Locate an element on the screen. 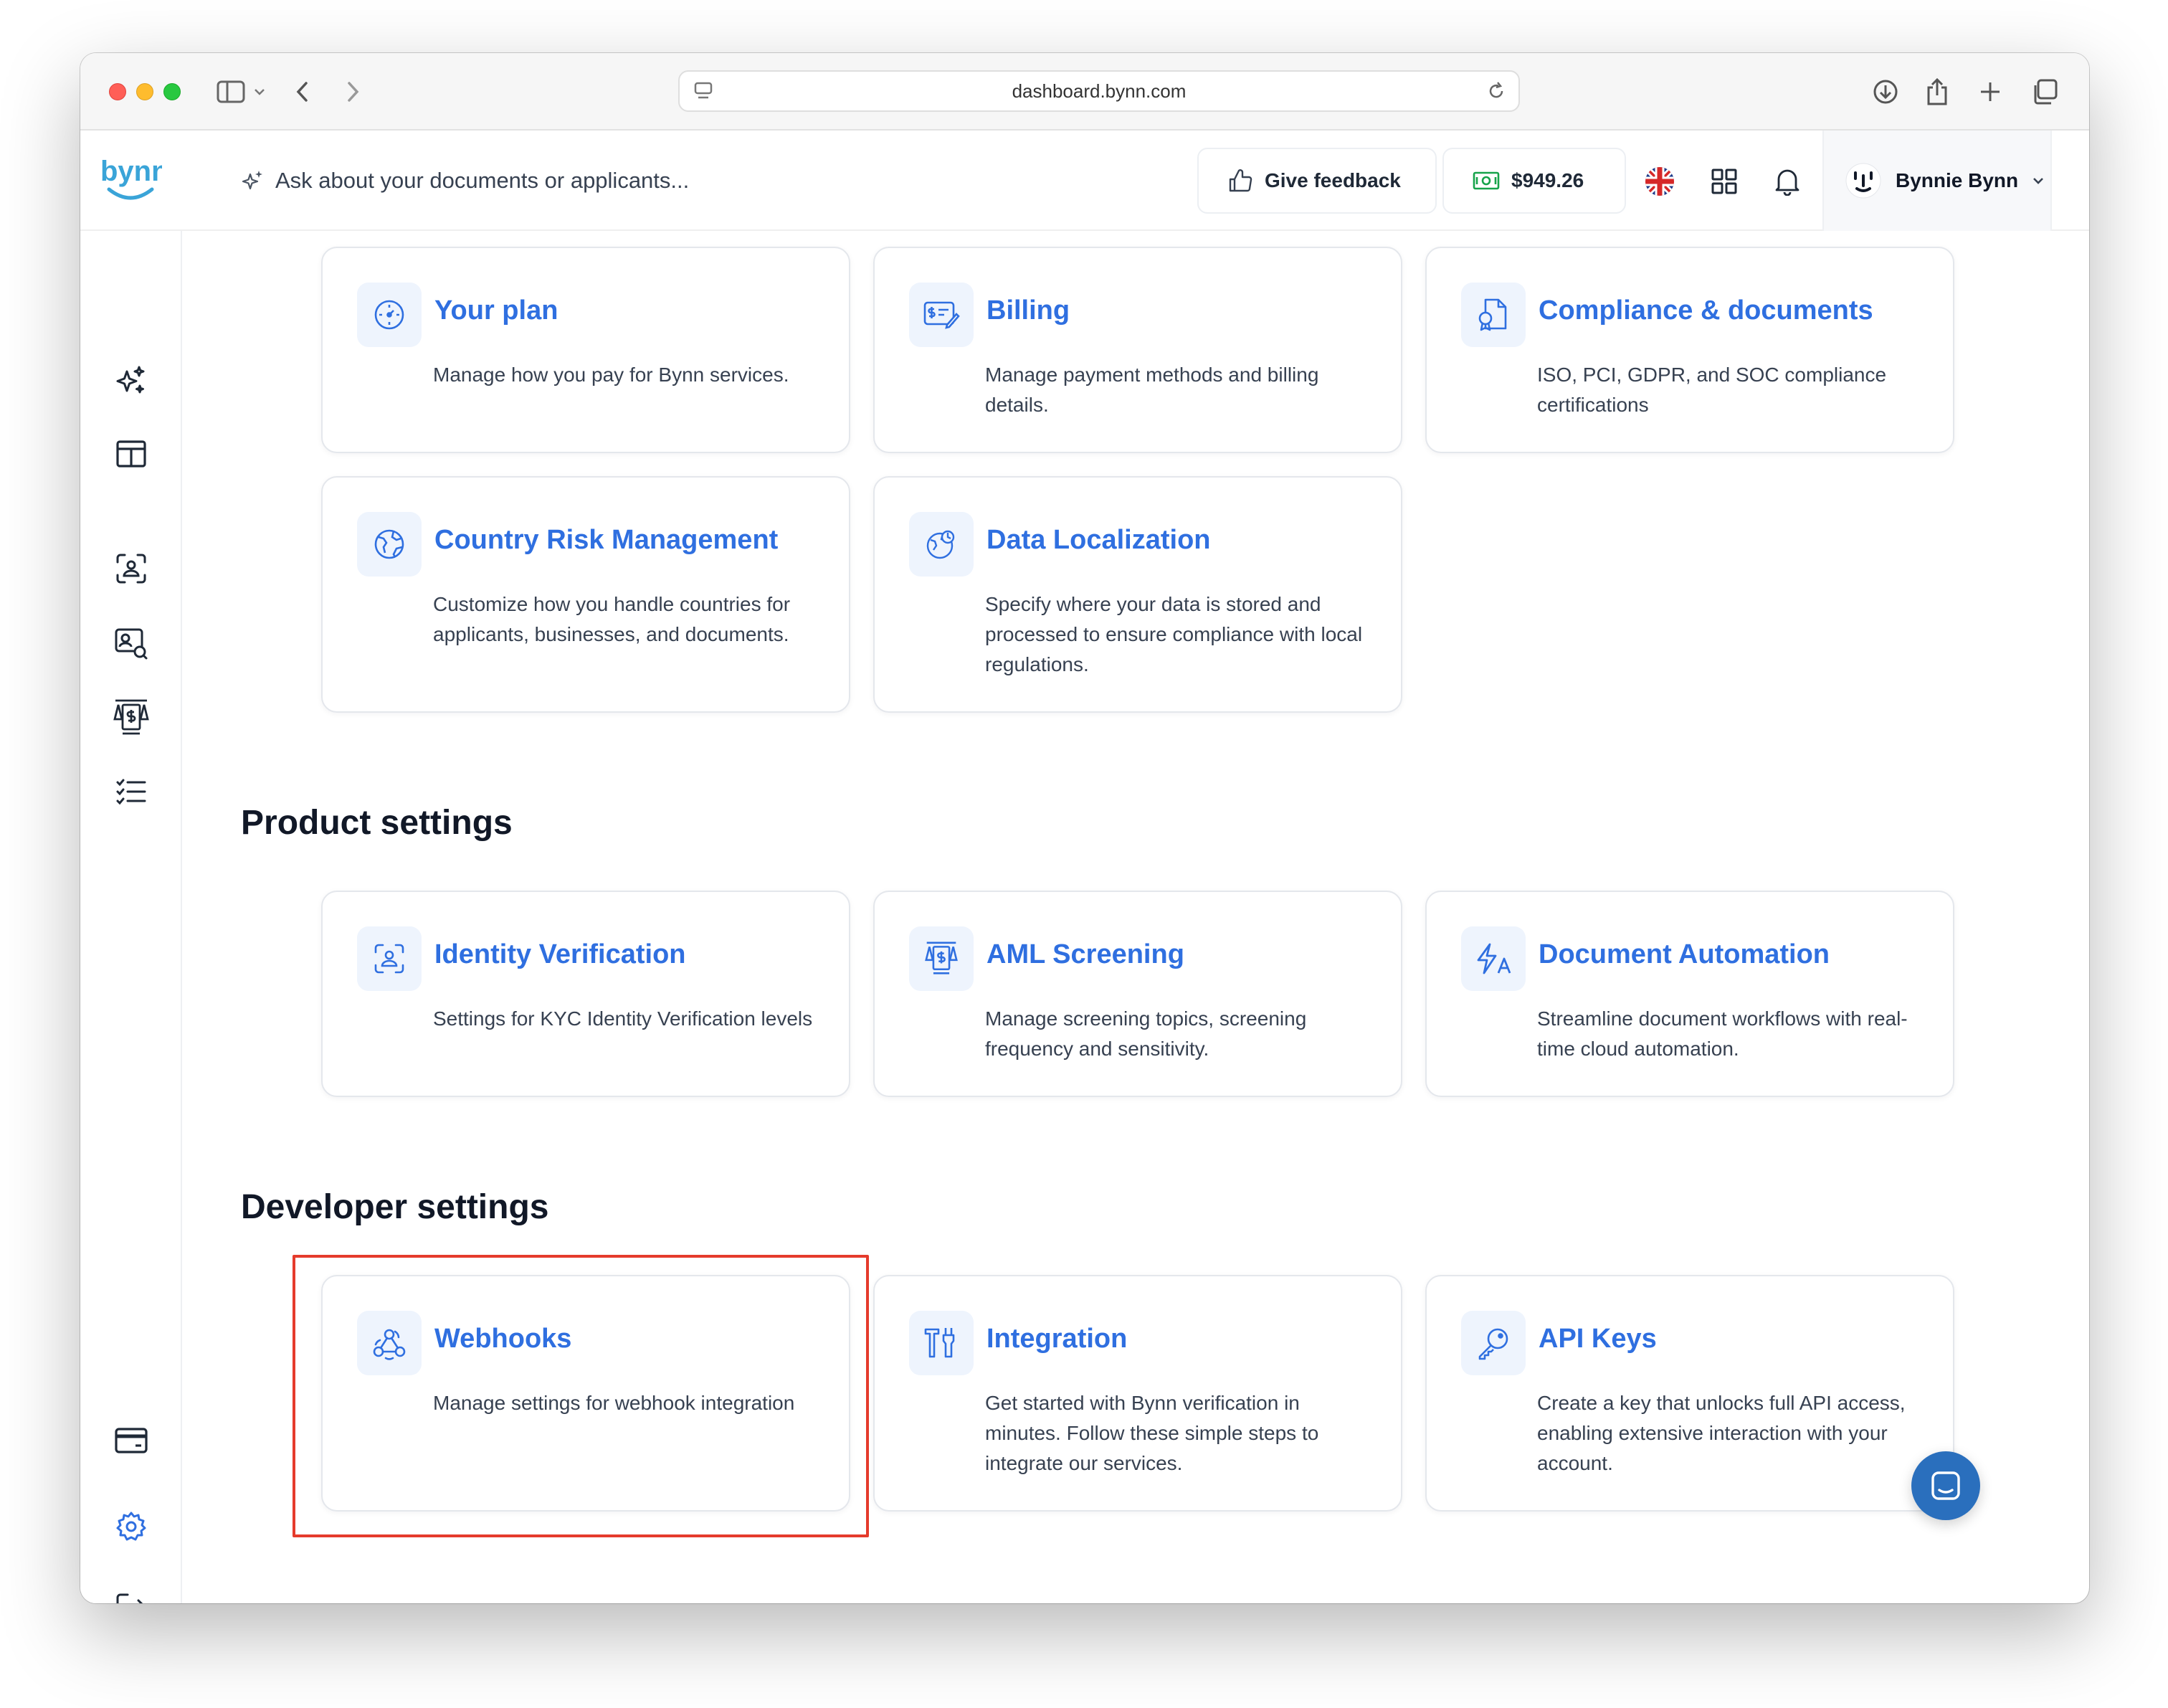 The height and width of the screenshot is (1708, 2168). back-icon is located at coordinates (302, 92).